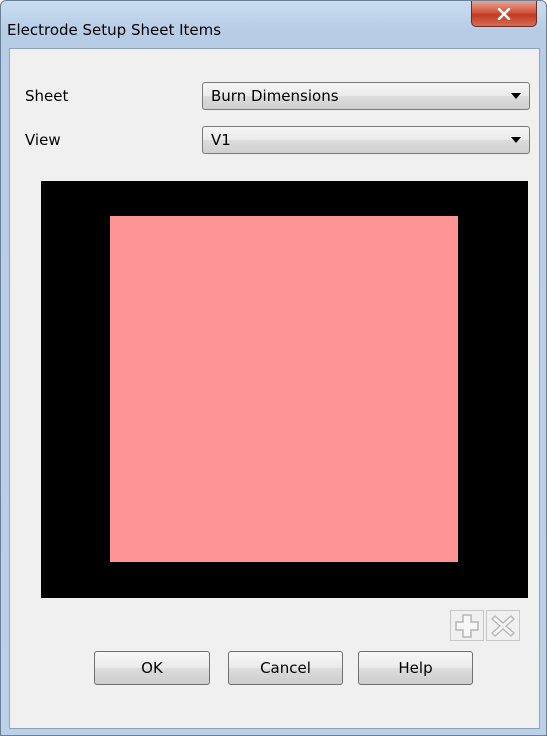 This screenshot has width=547, height=736. I want to click on view-label: View, so click(43, 140).